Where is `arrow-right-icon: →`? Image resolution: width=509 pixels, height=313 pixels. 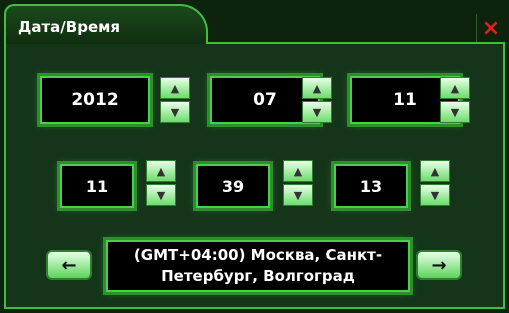 arrow-right-icon: → is located at coordinates (439, 265).